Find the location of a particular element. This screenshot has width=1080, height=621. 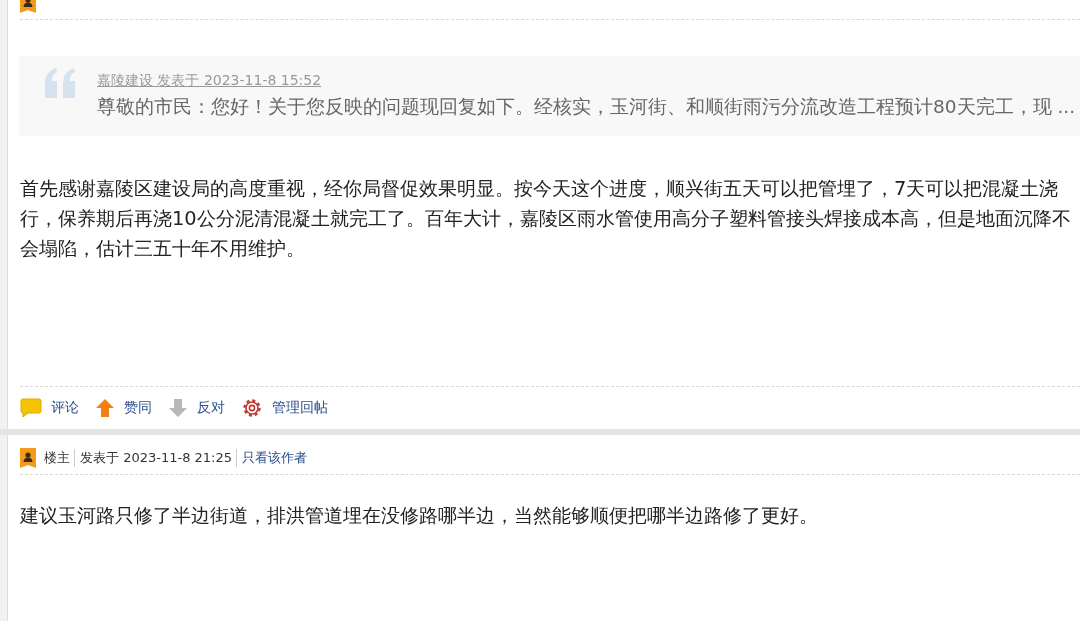

user-badge-icon is located at coordinates (28, 458).